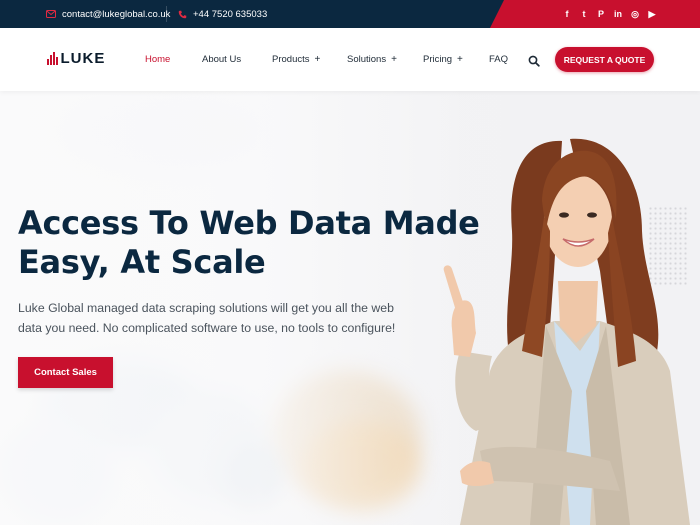 The image size is (700, 525). What do you see at coordinates (652, 14) in the screenshot?
I see `youtube-icon: ▶` at bounding box center [652, 14].